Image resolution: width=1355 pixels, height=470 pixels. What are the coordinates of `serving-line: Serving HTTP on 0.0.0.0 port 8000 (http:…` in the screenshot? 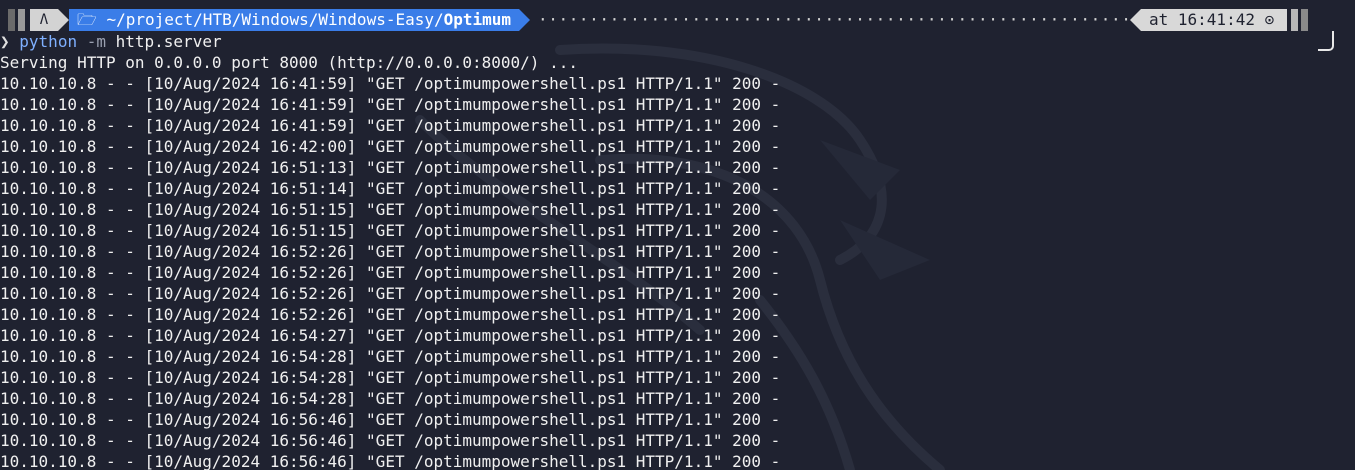 It's located at (289, 62).